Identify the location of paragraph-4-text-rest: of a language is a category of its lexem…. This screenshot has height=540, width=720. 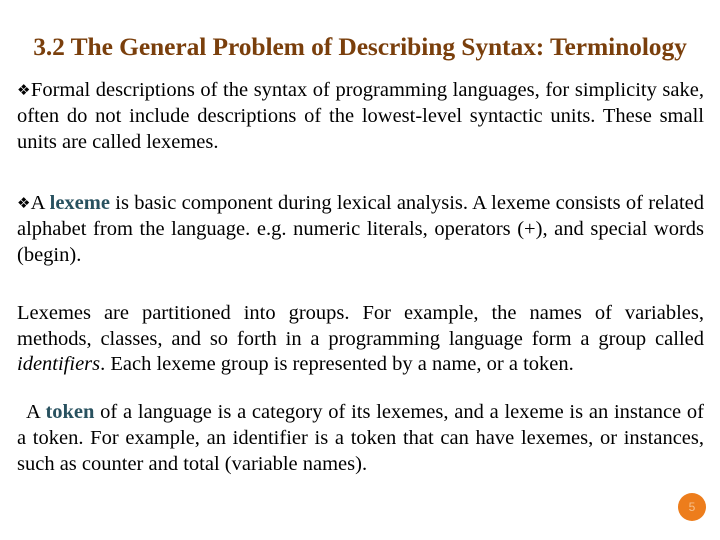
(360, 438).